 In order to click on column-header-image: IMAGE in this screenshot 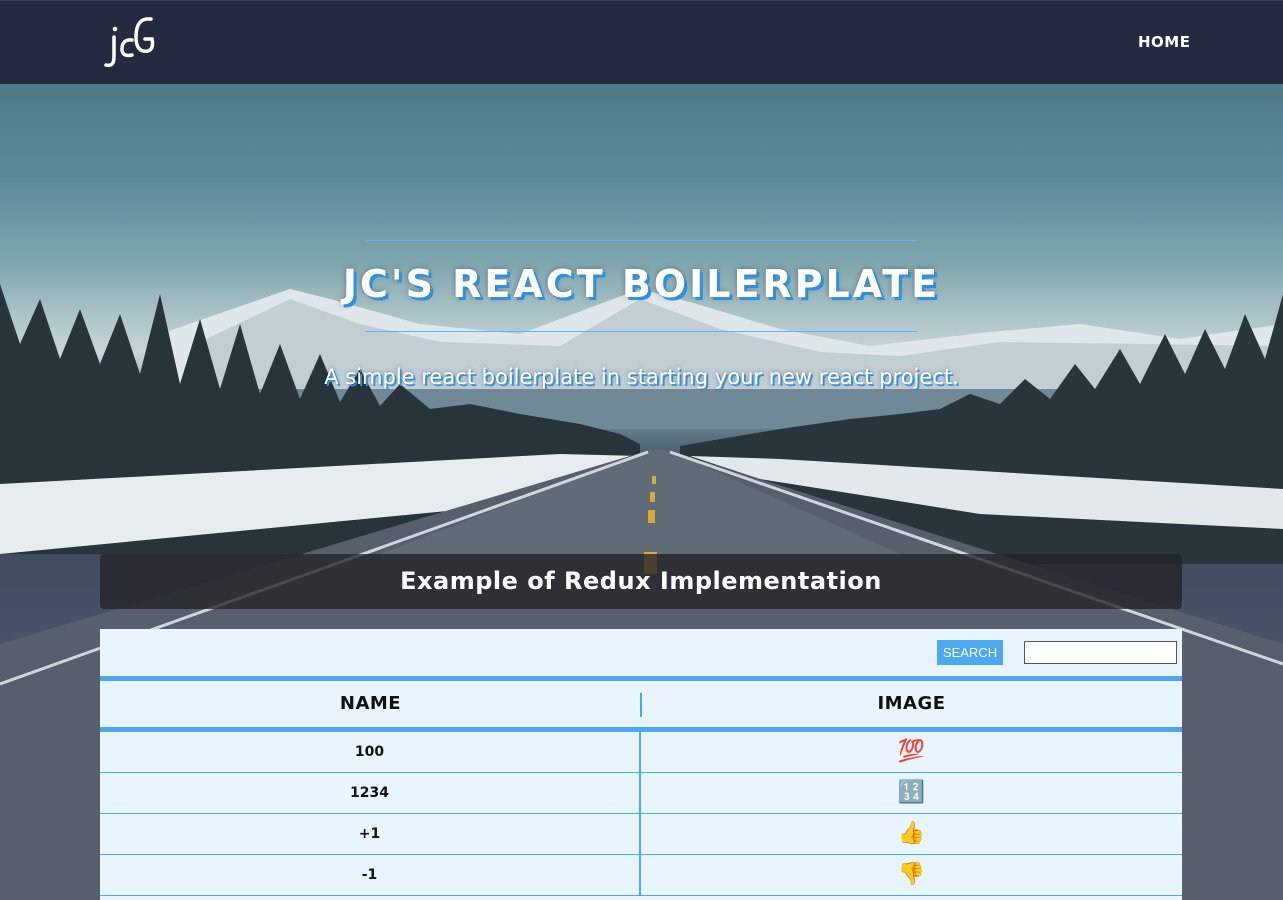, I will do `click(911, 704)`.